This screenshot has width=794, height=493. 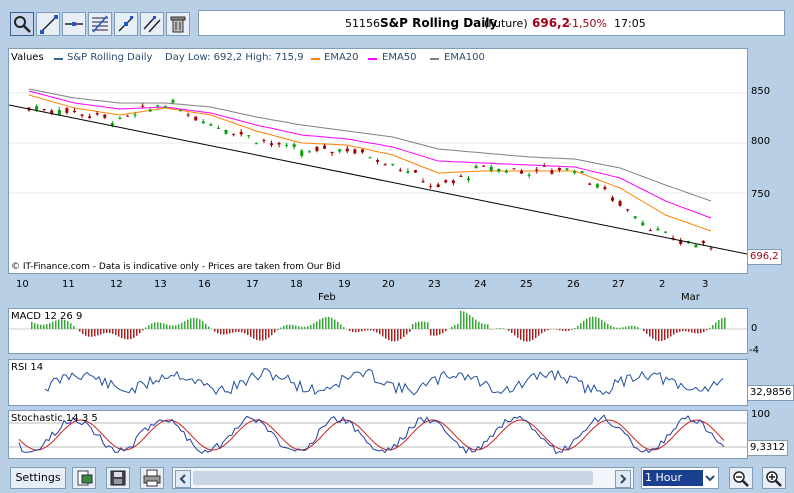 I want to click on macd-tick-minus4: -4, so click(x=754, y=350).